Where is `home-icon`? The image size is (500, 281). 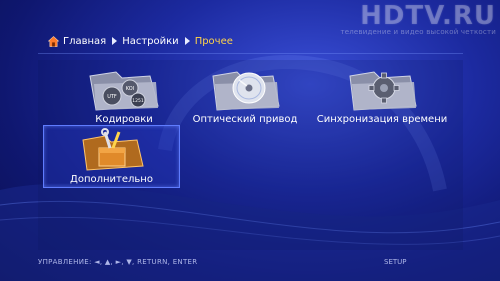 home-icon is located at coordinates (53, 41).